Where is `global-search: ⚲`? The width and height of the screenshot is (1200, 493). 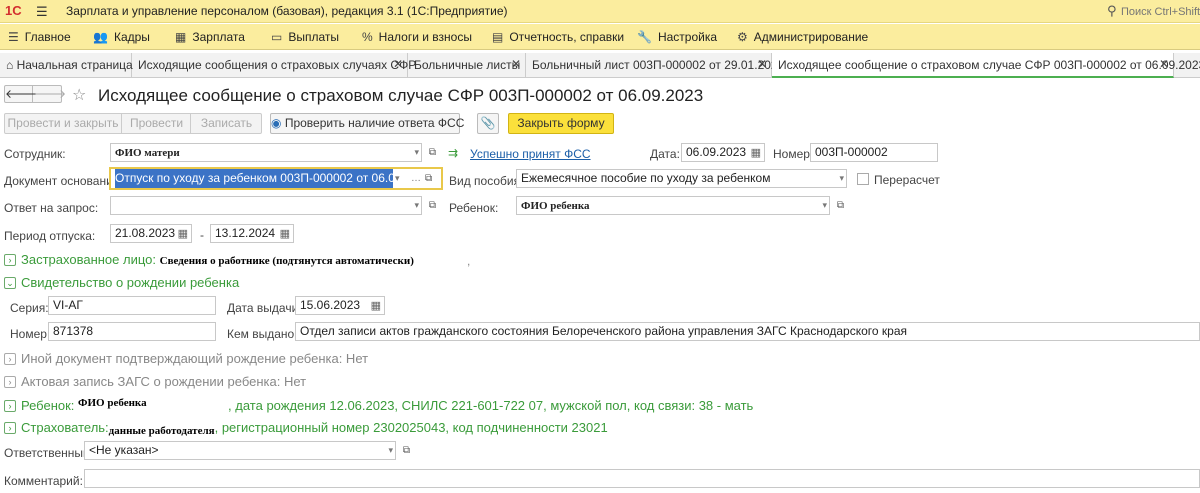
global-search: ⚲ is located at coordinates (1151, 11).